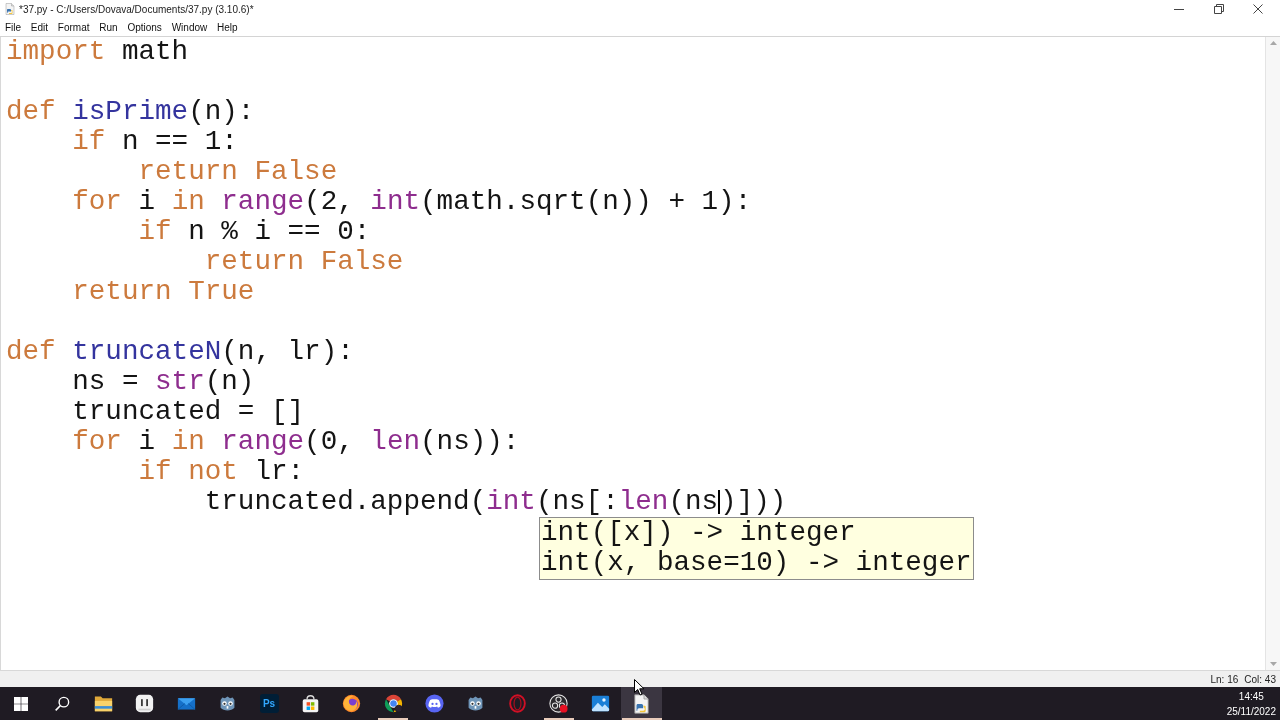  I want to click on app-tile-icon, so click(145, 703).